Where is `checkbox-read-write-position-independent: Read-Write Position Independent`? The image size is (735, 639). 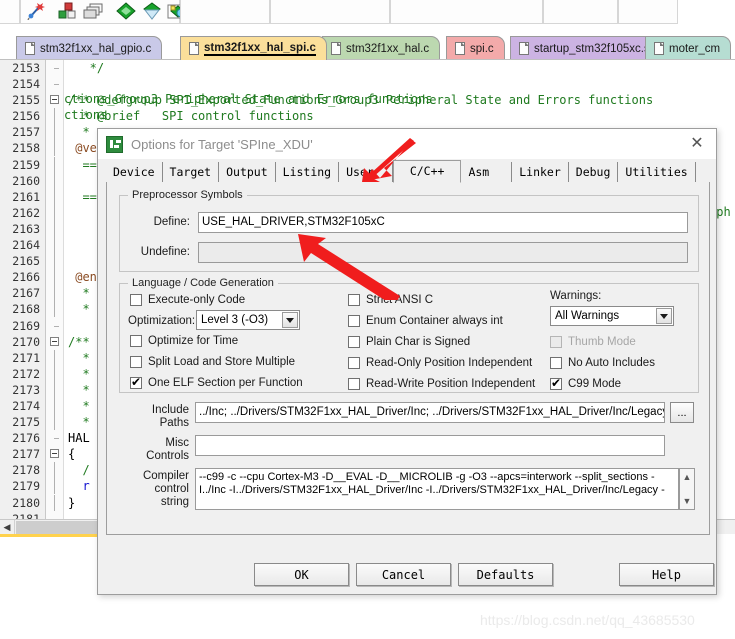 checkbox-read-write-position-independent: Read-Write Position Independent is located at coordinates (441, 384).